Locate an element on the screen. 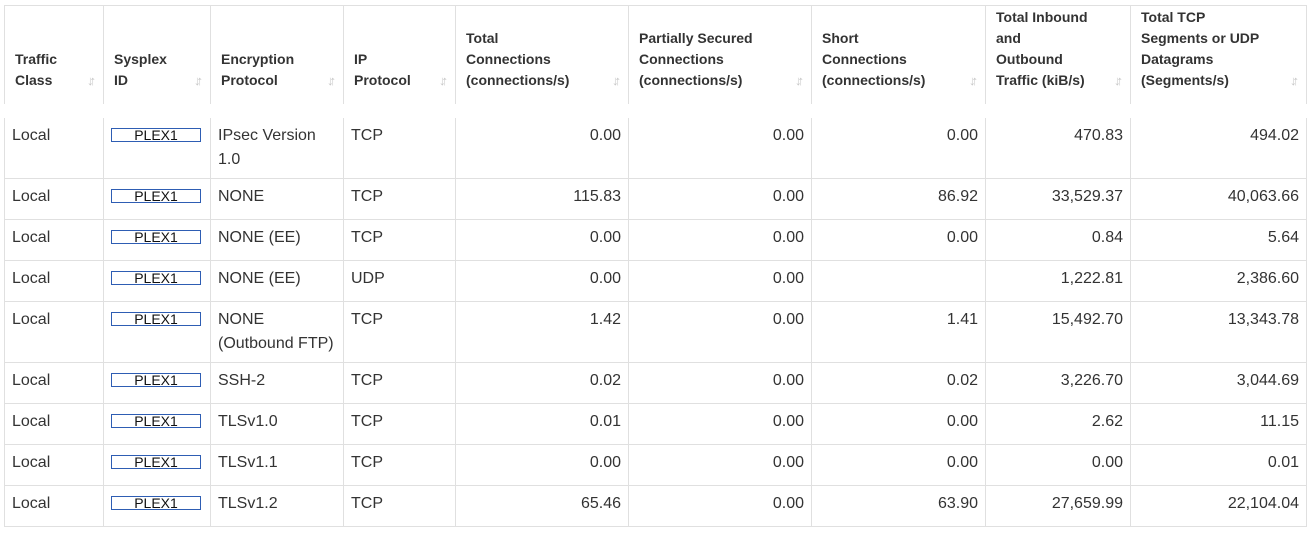  header-label-line: and is located at coordinates (1008, 37).